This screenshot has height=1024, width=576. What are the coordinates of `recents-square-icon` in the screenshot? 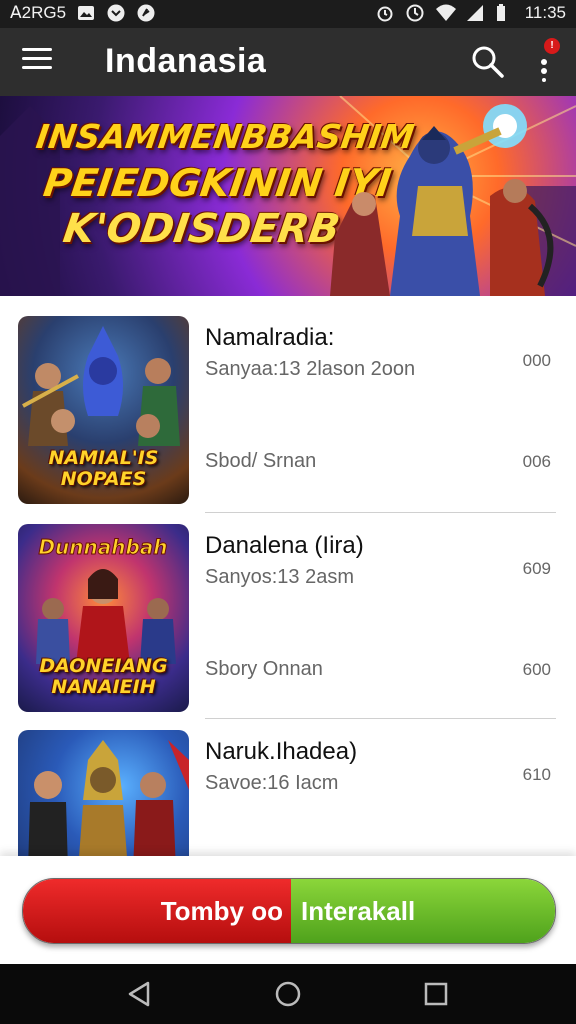 It's located at (436, 994).